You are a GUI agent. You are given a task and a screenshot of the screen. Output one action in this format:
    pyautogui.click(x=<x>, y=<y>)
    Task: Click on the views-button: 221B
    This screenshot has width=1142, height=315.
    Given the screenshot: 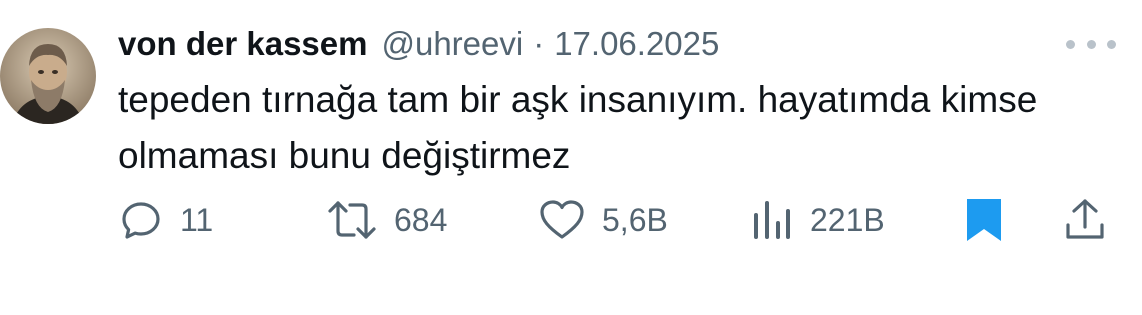 What is the action you would take?
    pyautogui.click(x=817, y=220)
    